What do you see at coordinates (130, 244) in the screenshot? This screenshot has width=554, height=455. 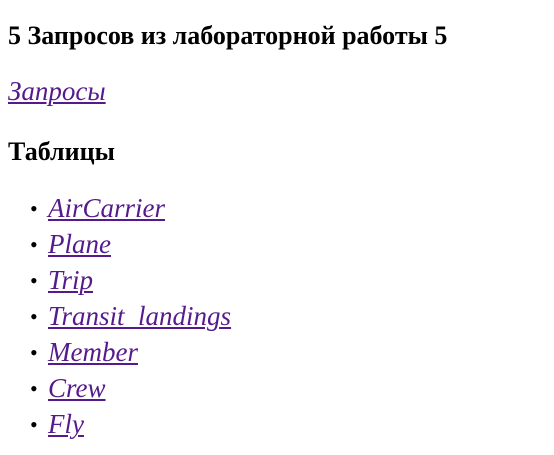 I see `list-item: • Plane` at bounding box center [130, 244].